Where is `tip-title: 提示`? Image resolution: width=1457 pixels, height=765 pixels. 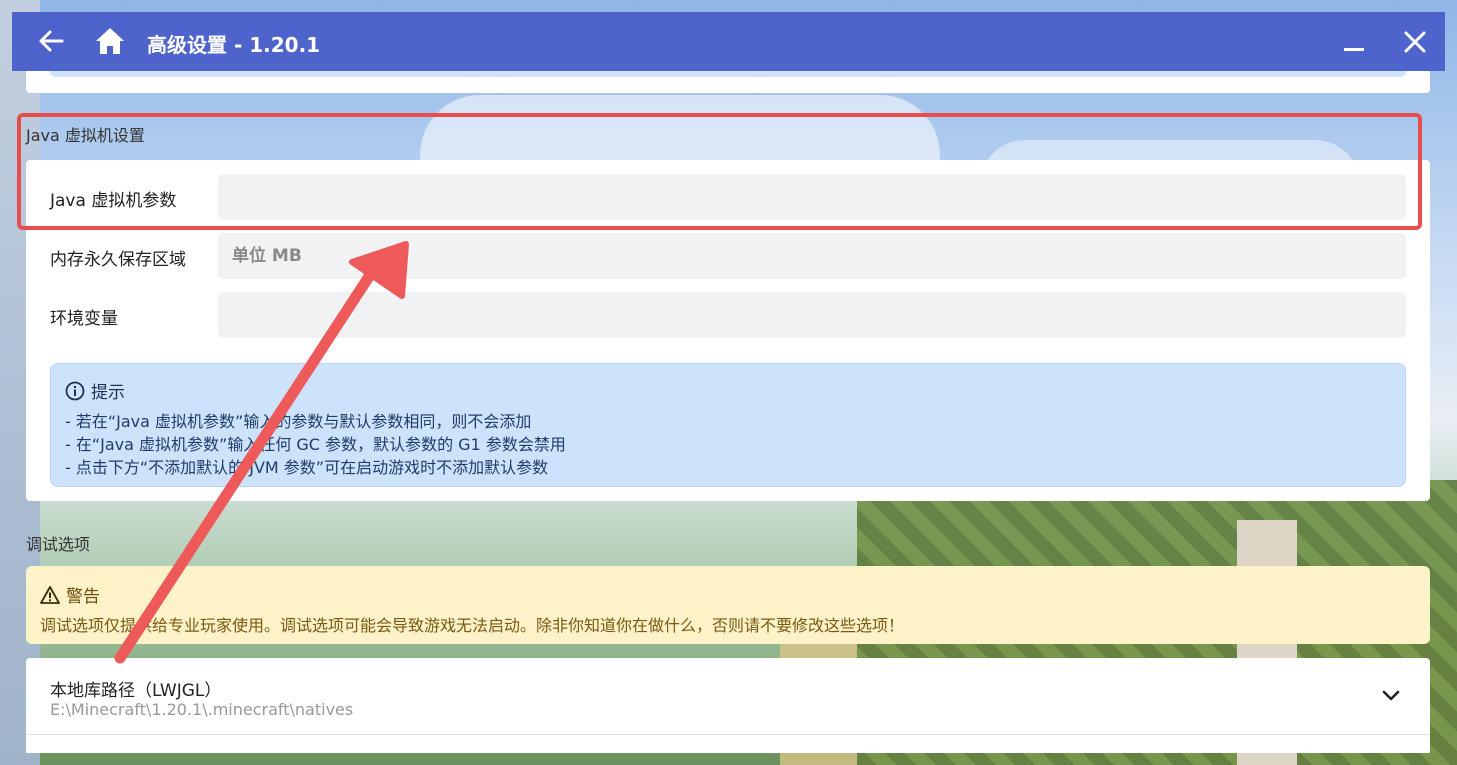 tip-title: 提示 is located at coordinates (108, 393).